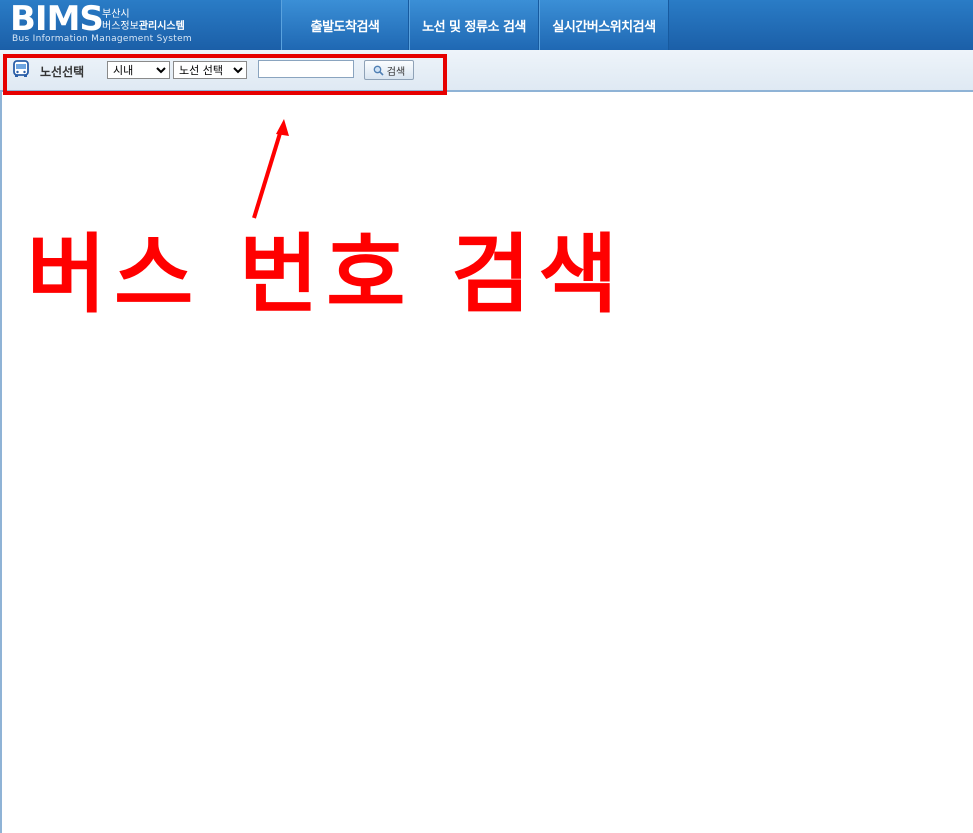  What do you see at coordinates (270, 169) in the screenshot?
I see `annotation-arrow` at bounding box center [270, 169].